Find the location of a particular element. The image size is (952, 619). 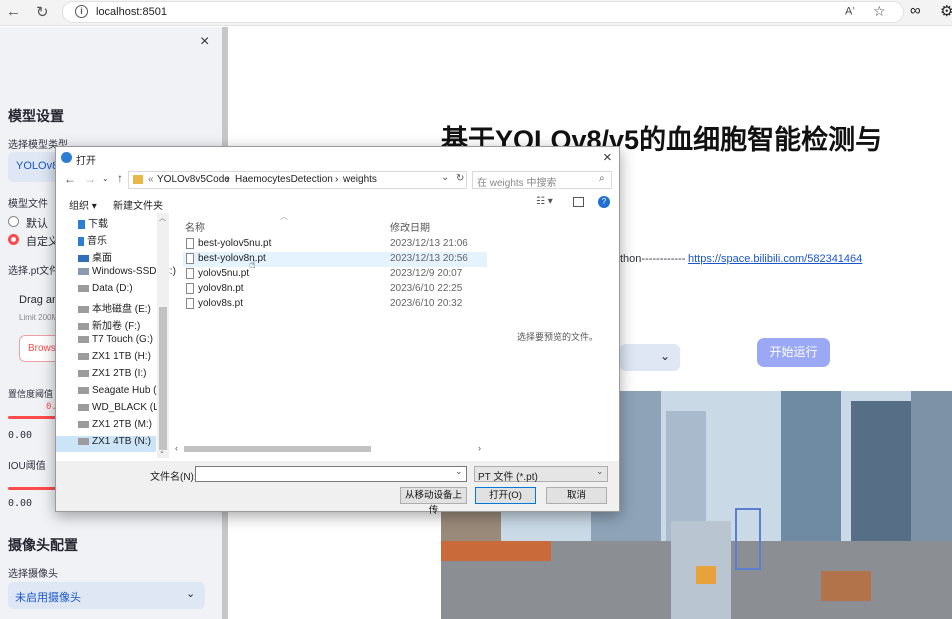

read-aloud-icon: A› is located at coordinates (850, 11).